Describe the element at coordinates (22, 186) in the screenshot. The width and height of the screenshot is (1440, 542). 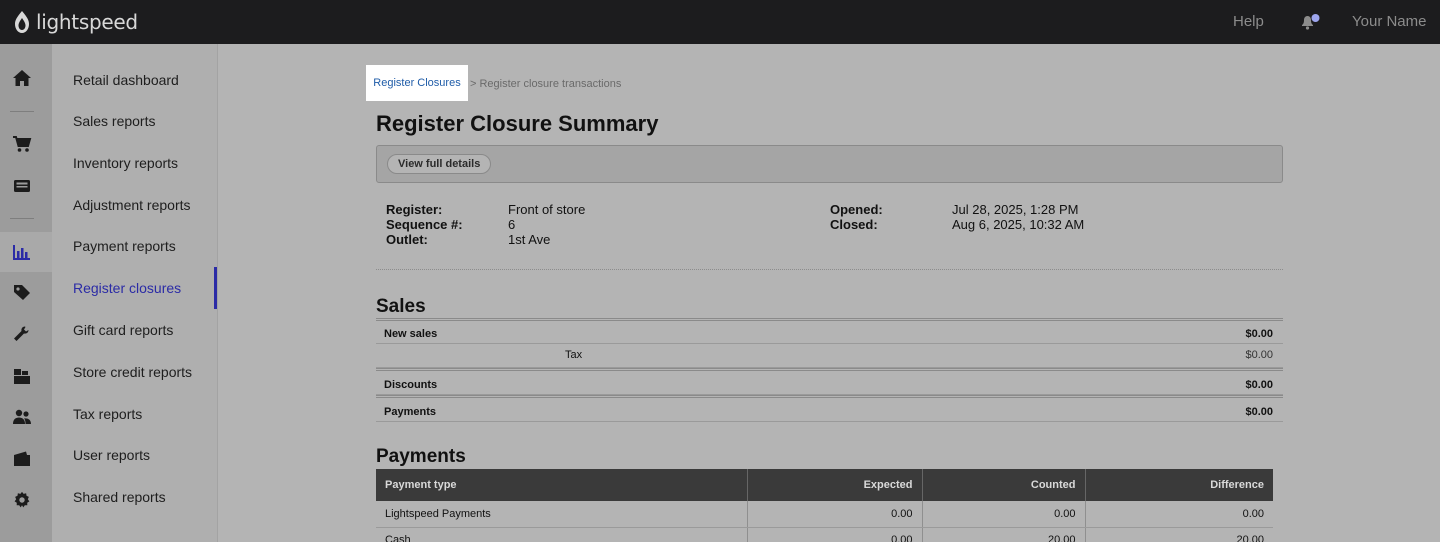
I see `register-icon` at that location.